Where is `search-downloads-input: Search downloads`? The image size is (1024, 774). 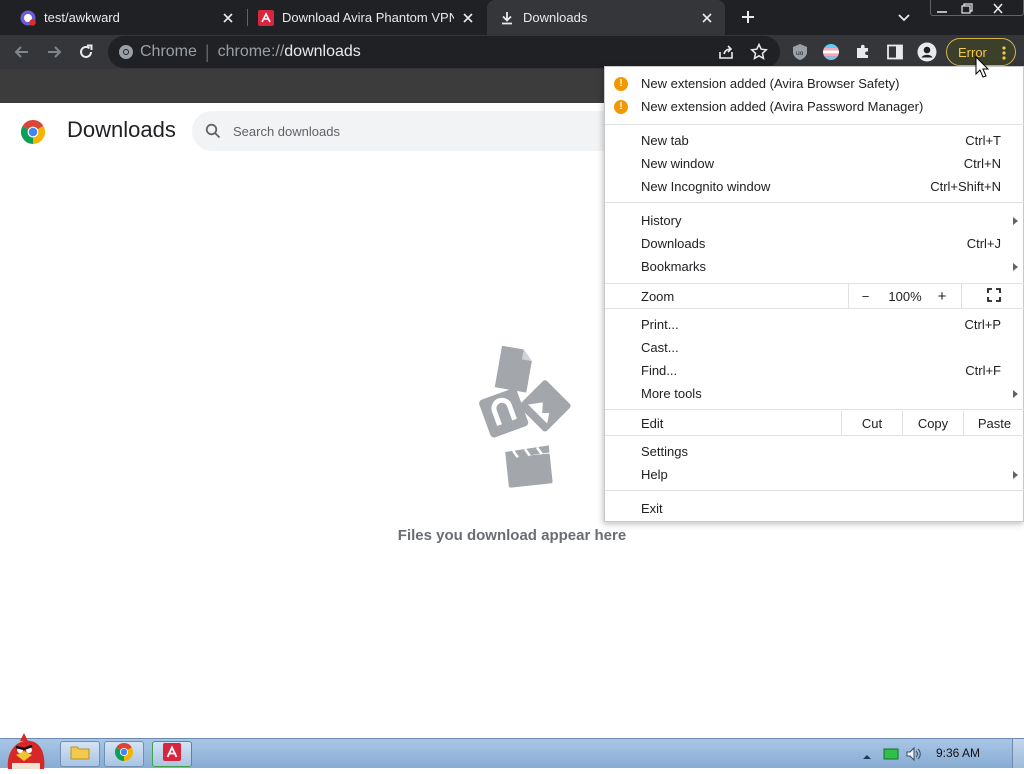
search-downloads-input: Search downloads is located at coordinates (402, 131).